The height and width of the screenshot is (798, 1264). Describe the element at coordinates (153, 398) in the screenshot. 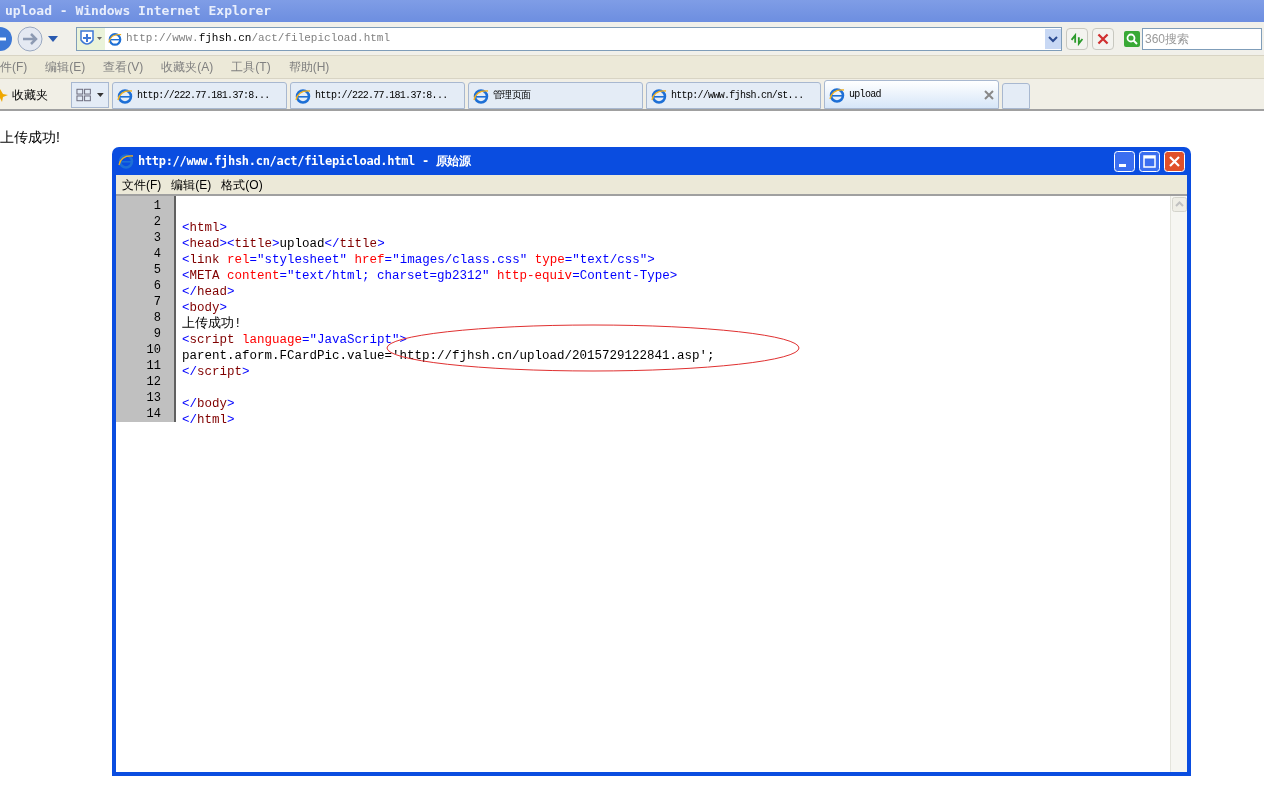

I see `line-number: 13` at that location.